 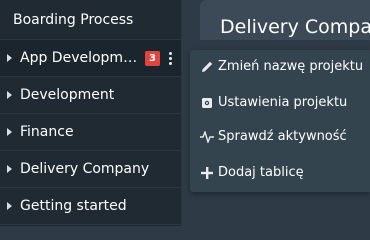 I want to click on sidebar-item-app-development: App Developm… 3, so click(x=90, y=58).